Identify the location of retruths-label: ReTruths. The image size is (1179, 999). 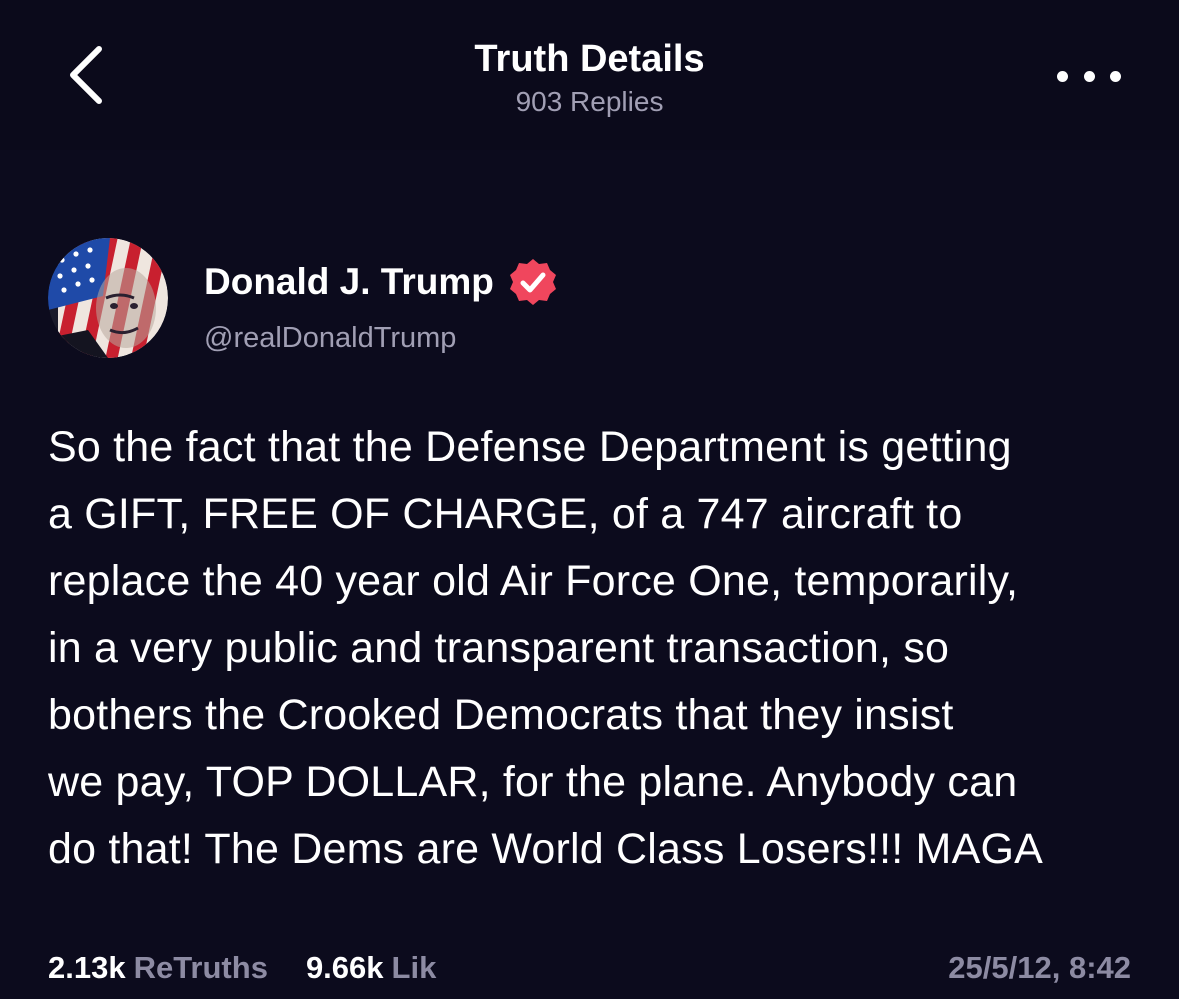
(200, 967).